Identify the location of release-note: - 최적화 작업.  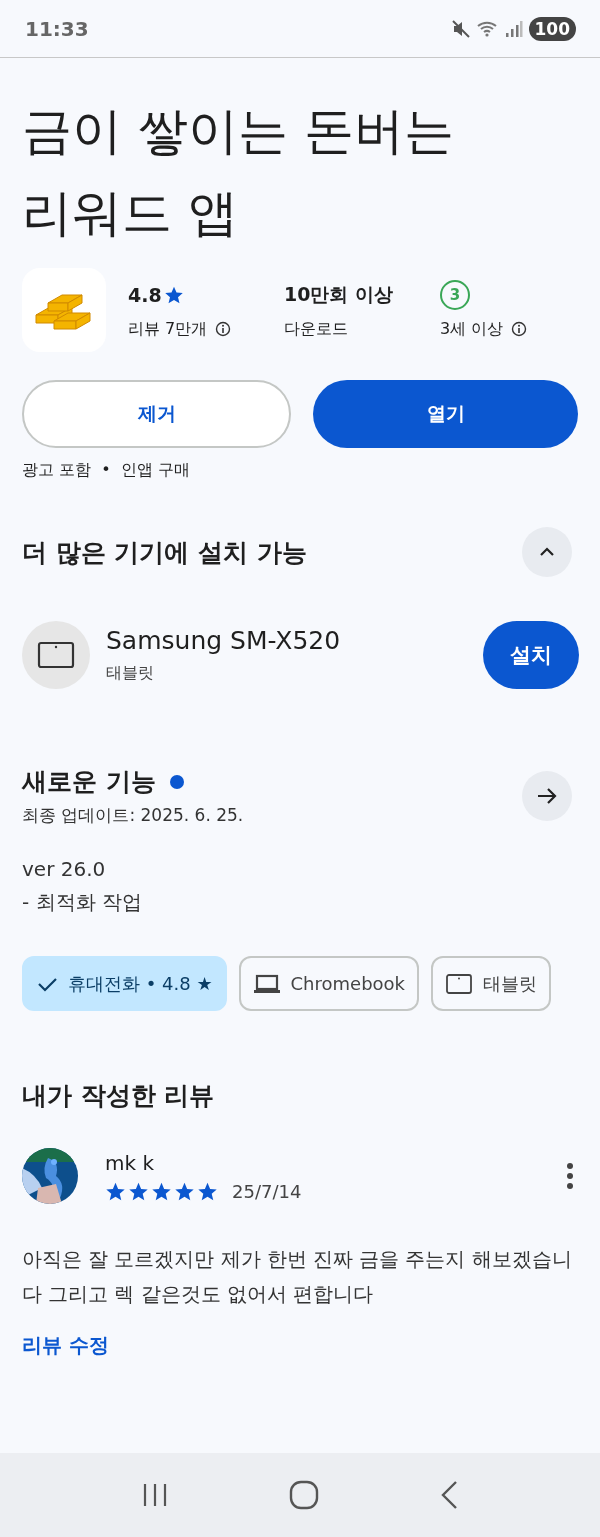
(82, 902).